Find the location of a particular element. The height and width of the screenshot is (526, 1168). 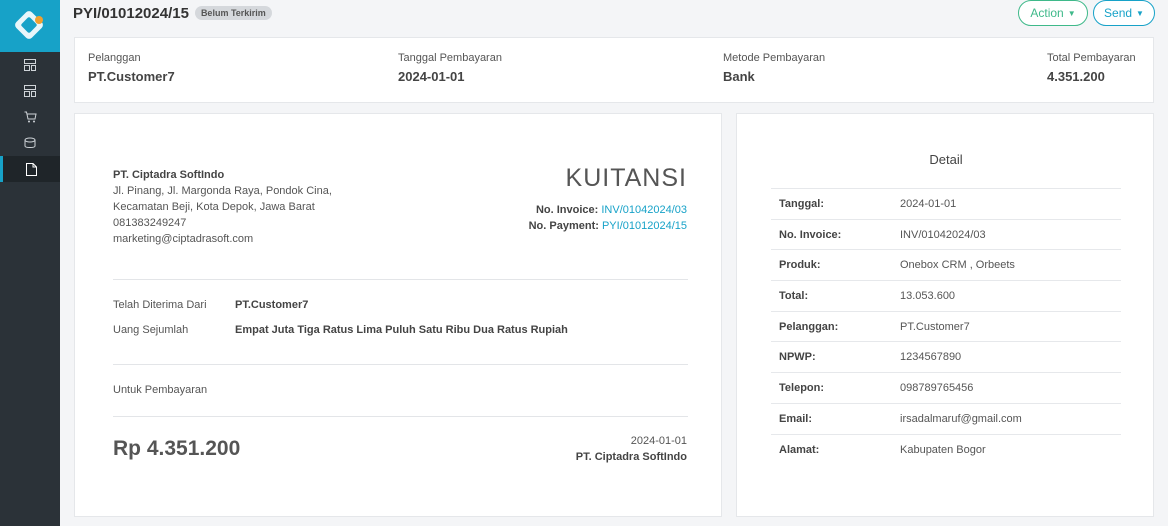

sidebar-item-document is located at coordinates (30, 169).